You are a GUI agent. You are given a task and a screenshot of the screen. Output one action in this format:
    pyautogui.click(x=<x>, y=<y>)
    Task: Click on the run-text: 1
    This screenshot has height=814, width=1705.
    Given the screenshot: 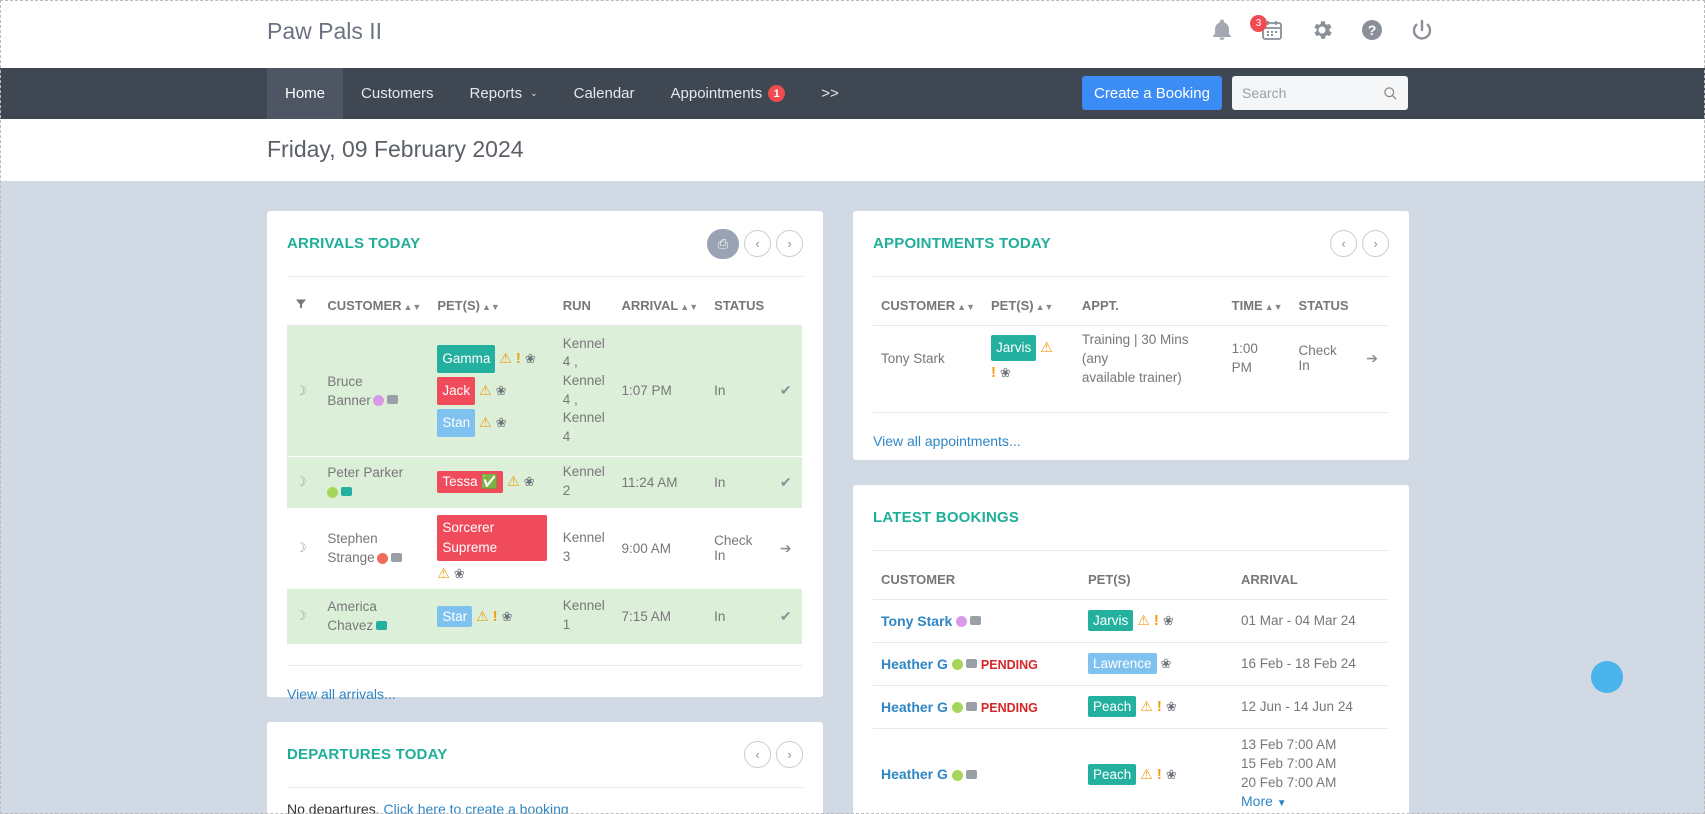 What is the action you would take?
    pyautogui.click(x=566, y=624)
    